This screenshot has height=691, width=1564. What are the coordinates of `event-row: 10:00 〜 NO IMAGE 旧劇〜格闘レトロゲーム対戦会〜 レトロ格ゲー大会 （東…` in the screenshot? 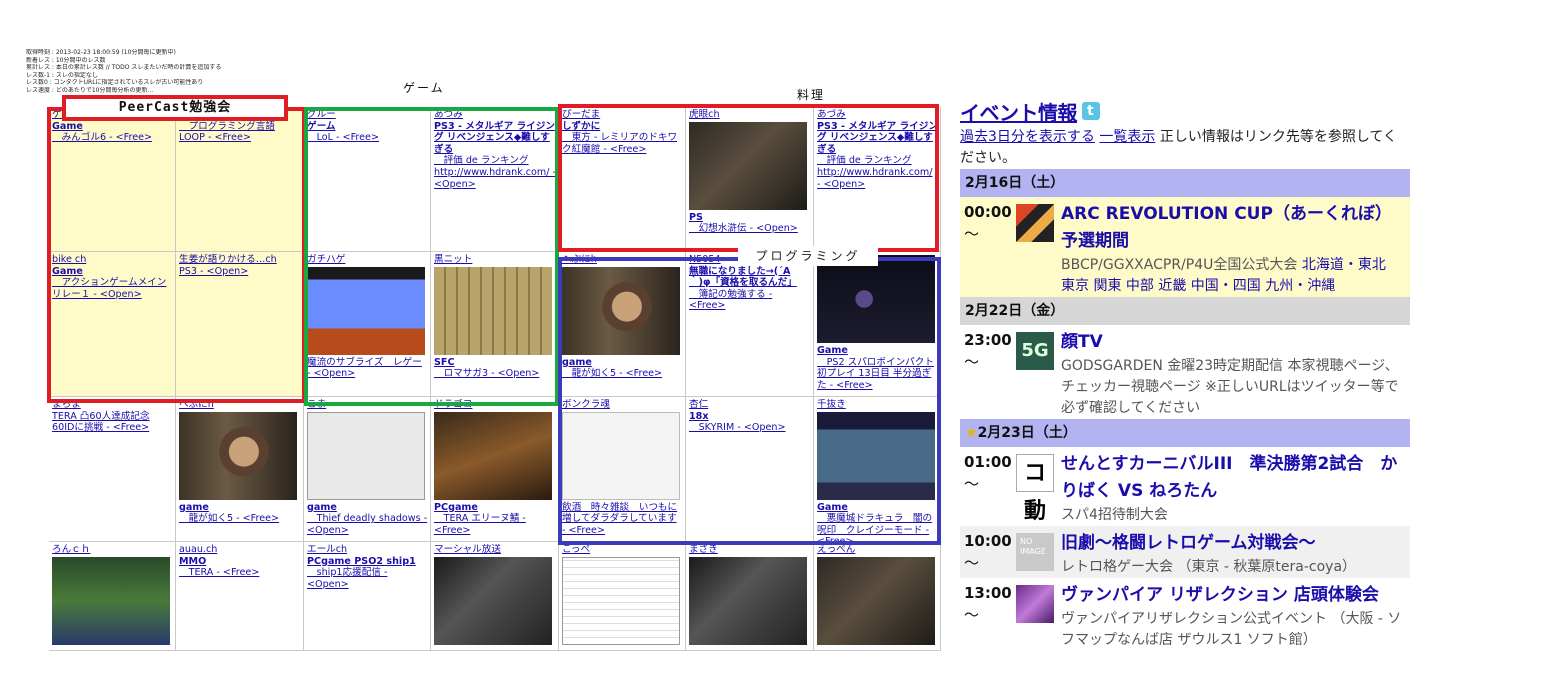 It's located at (1185, 552).